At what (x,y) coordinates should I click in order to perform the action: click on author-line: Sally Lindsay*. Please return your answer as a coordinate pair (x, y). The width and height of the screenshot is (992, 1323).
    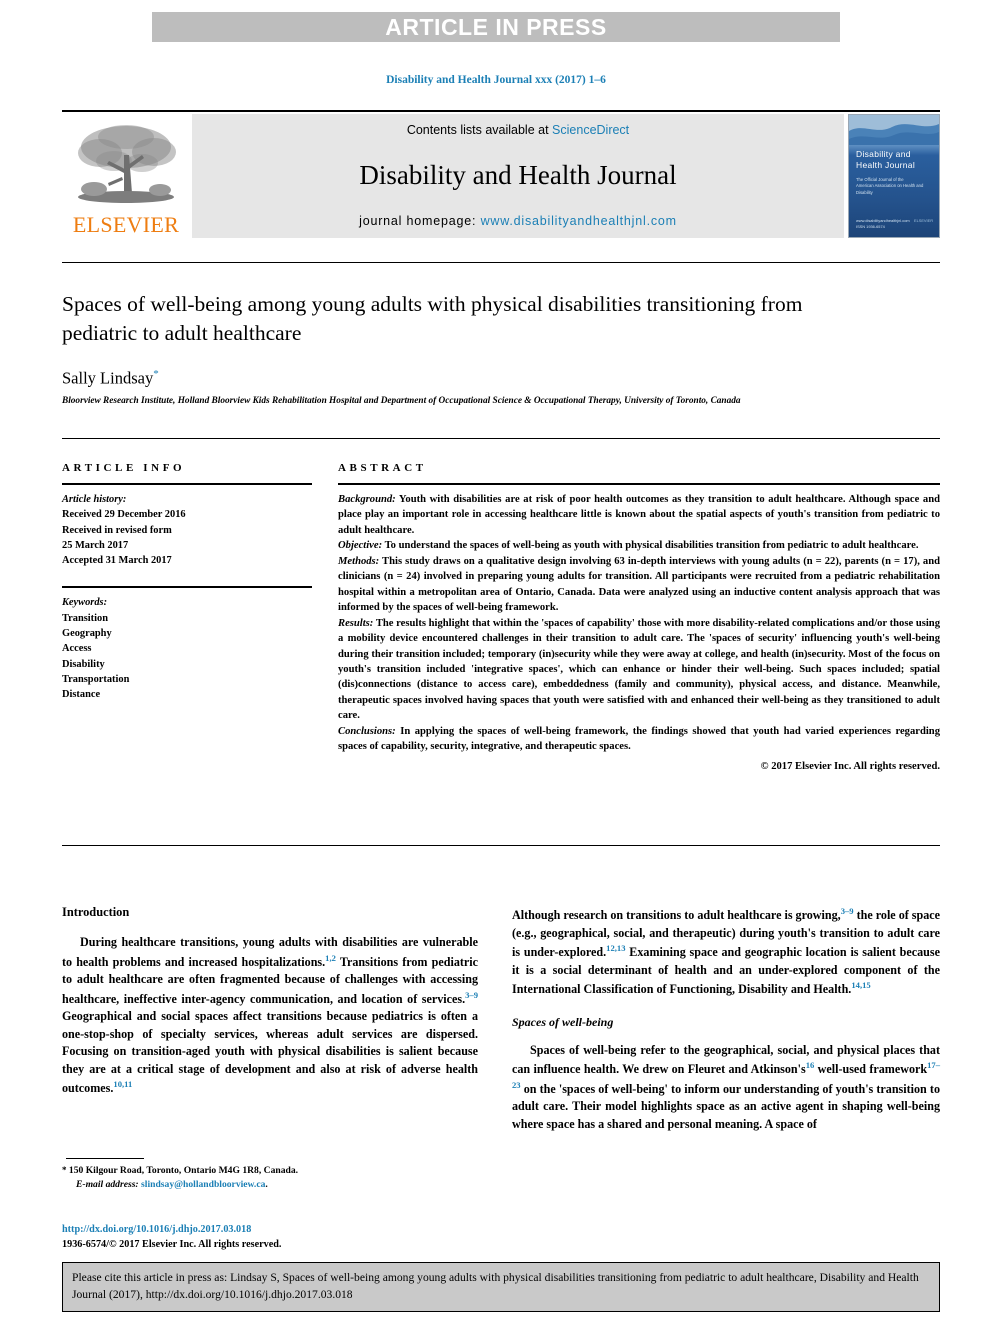
    Looking at the image, I should click on (462, 378).